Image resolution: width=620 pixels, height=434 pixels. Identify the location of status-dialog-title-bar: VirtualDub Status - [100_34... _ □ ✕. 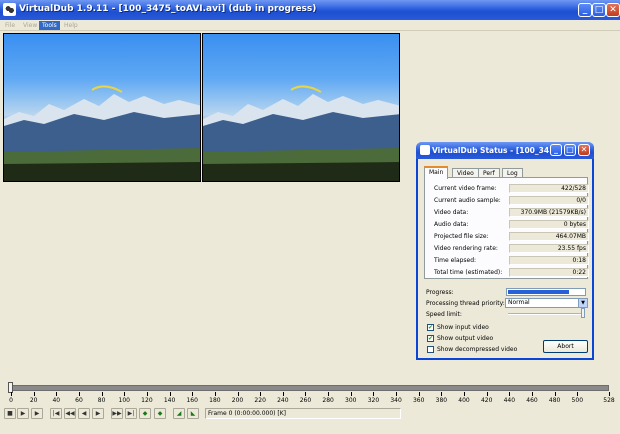
(505, 150).